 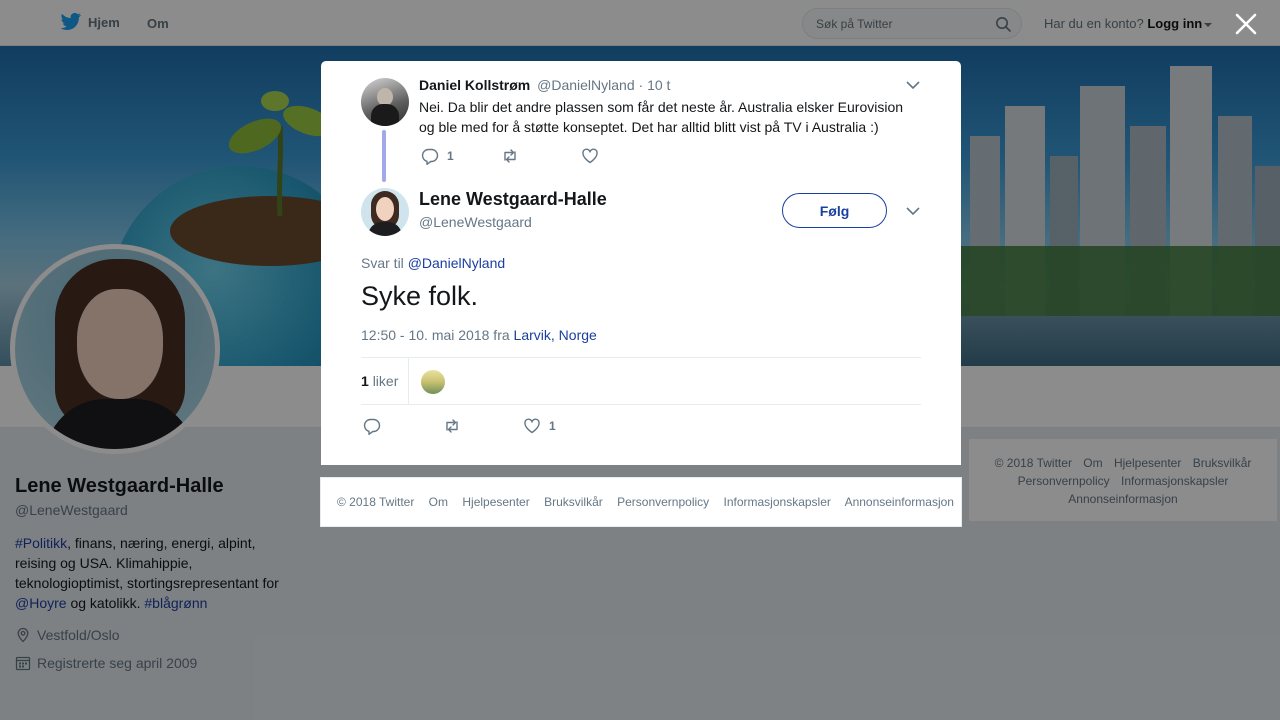 What do you see at coordinates (1246, 24) in the screenshot?
I see `close-icon` at bounding box center [1246, 24].